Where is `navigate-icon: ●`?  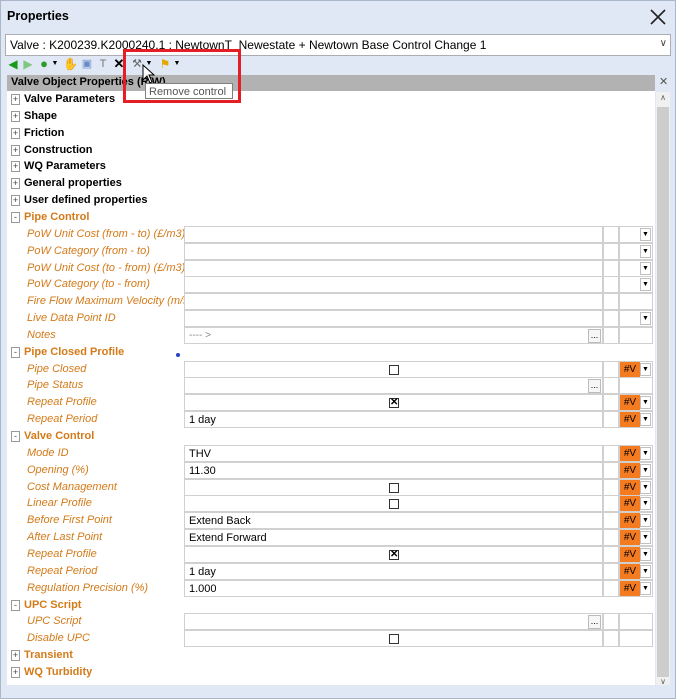 navigate-icon: ● is located at coordinates (44, 64).